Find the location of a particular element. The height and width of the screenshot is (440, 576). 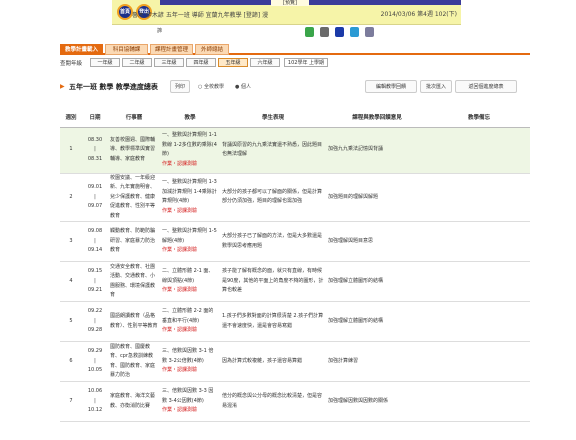

grade-1-button: 一年級 is located at coordinates (105, 62).